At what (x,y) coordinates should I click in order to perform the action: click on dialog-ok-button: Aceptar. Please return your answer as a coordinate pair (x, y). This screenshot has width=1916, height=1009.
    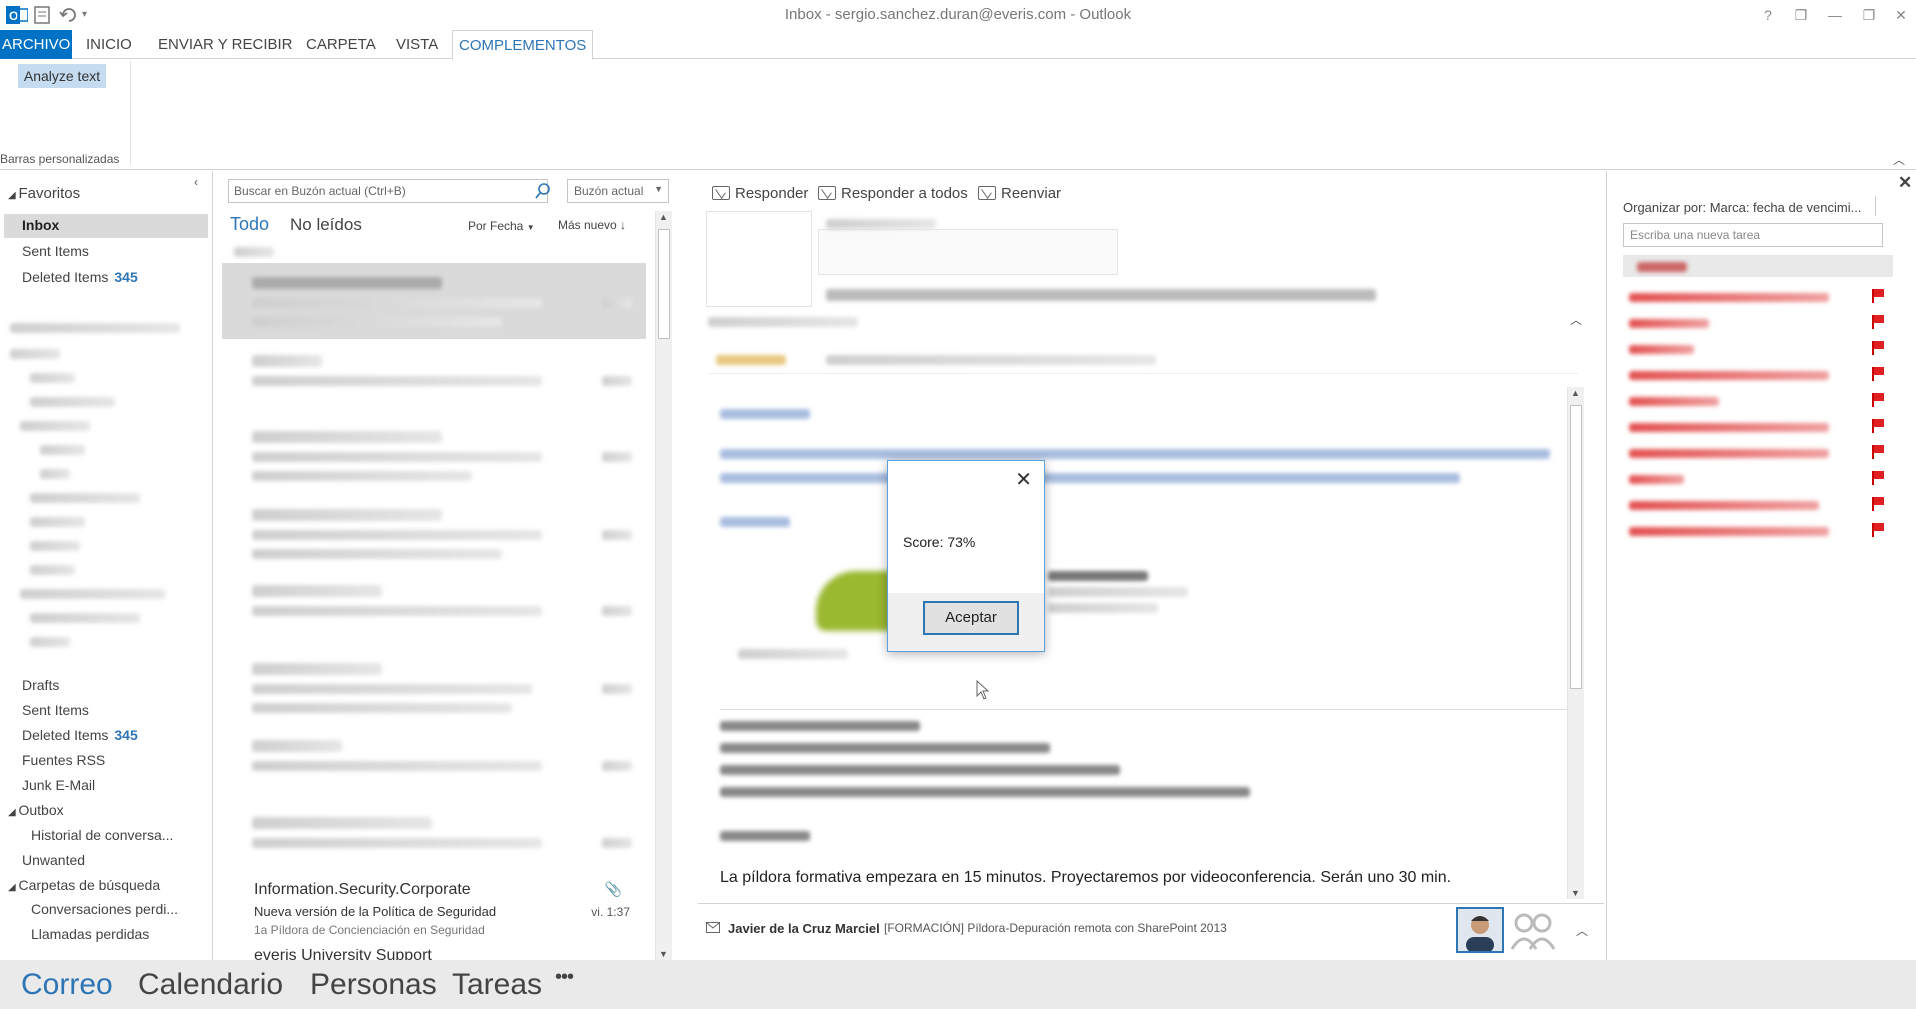
    Looking at the image, I should click on (971, 618).